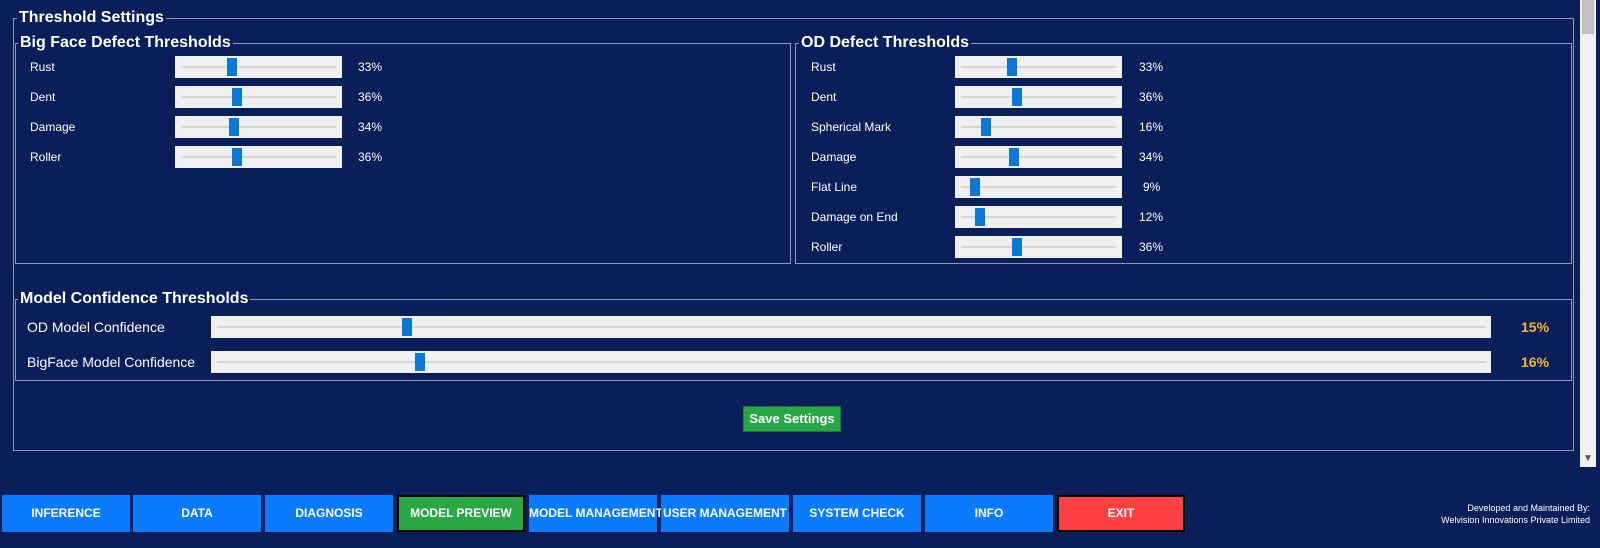 The height and width of the screenshot is (548, 1600). What do you see at coordinates (42, 67) in the screenshot?
I see `big-face-label: Rust` at bounding box center [42, 67].